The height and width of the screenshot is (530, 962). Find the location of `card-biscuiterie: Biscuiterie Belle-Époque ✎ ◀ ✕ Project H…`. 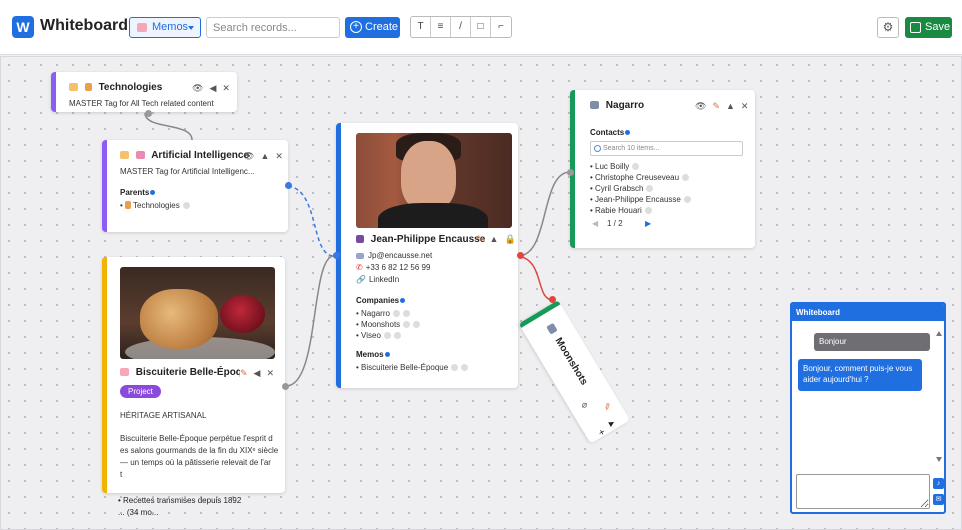

card-biscuiterie: Biscuiterie Belle-Époque ✎ ◀ ✕ Project H… is located at coordinates (193, 375).